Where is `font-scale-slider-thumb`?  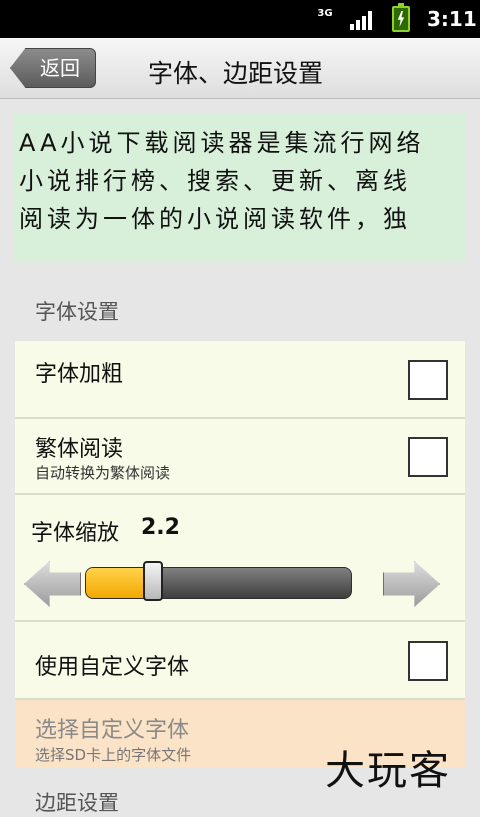
font-scale-slider-thumb is located at coordinates (153, 581).